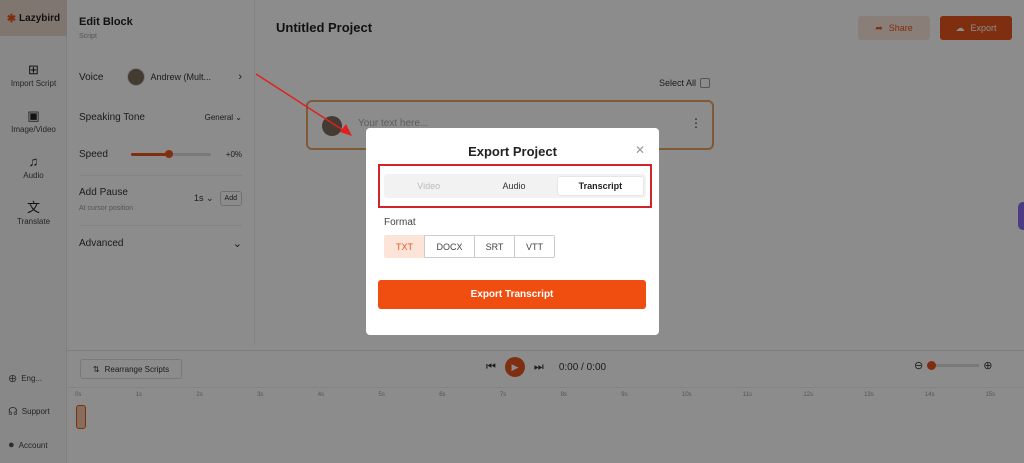 Image resolution: width=1024 pixels, height=463 pixels. What do you see at coordinates (640, 150) in the screenshot?
I see `close-icon: ✕` at bounding box center [640, 150].